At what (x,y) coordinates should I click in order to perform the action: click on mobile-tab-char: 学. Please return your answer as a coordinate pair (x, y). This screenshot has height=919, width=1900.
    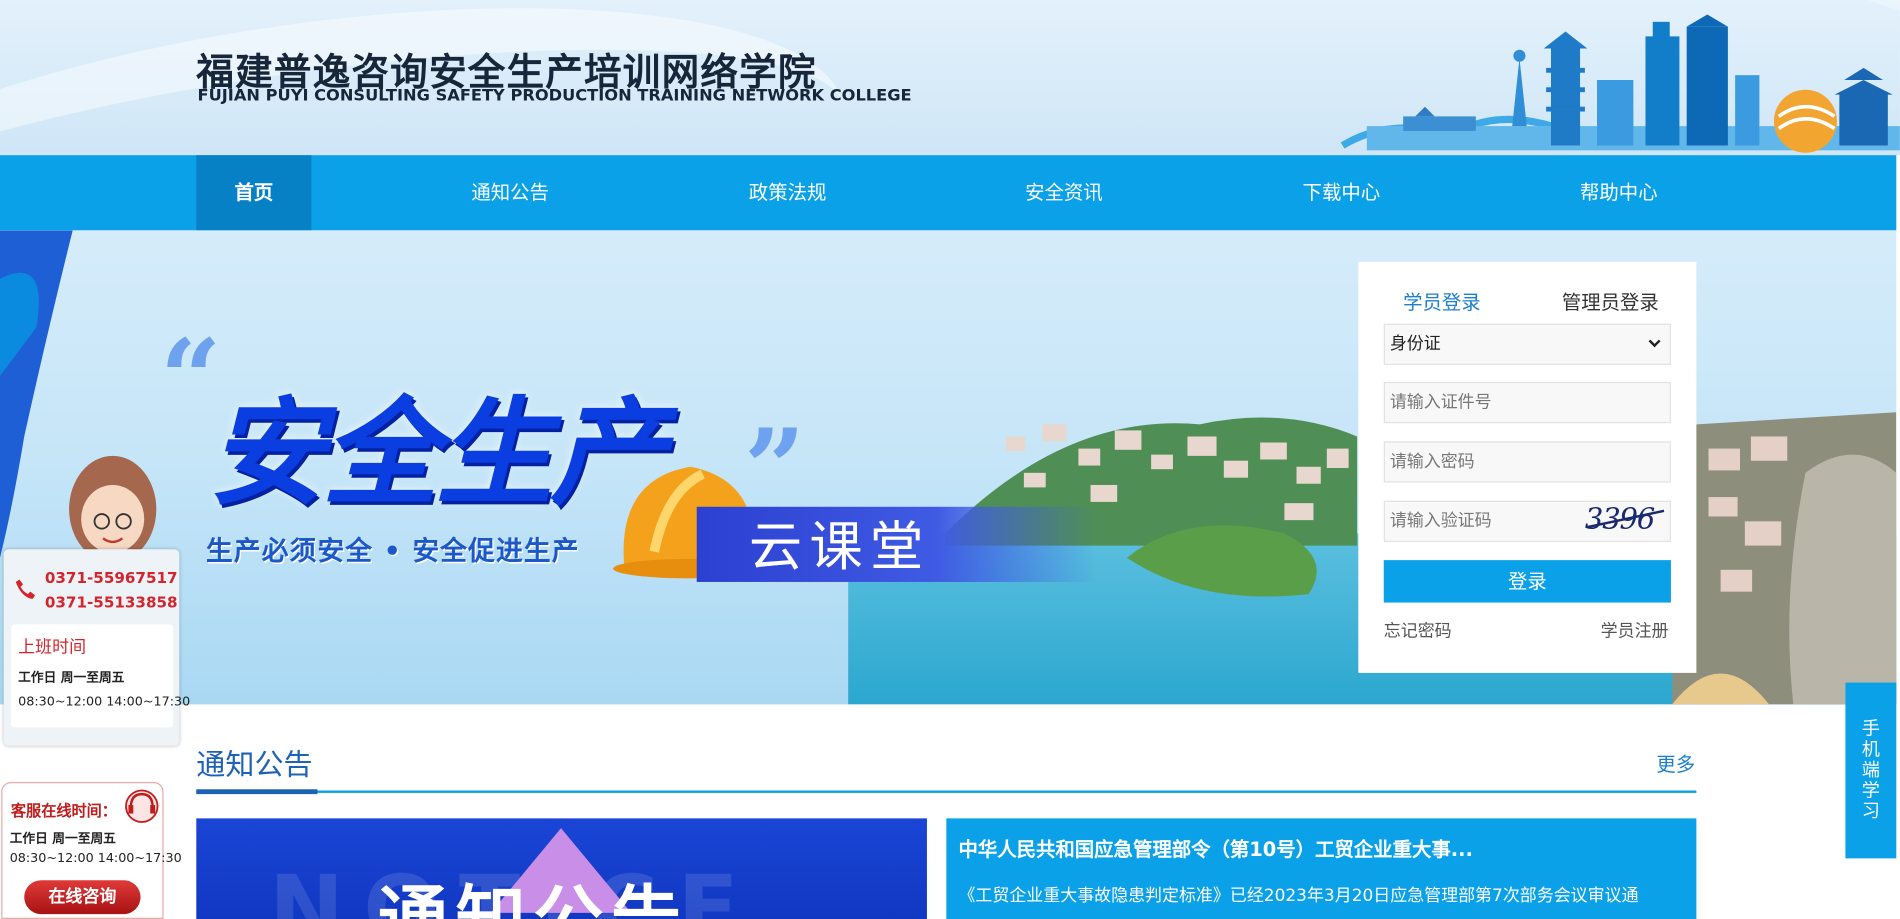
    Looking at the image, I should click on (1870, 790).